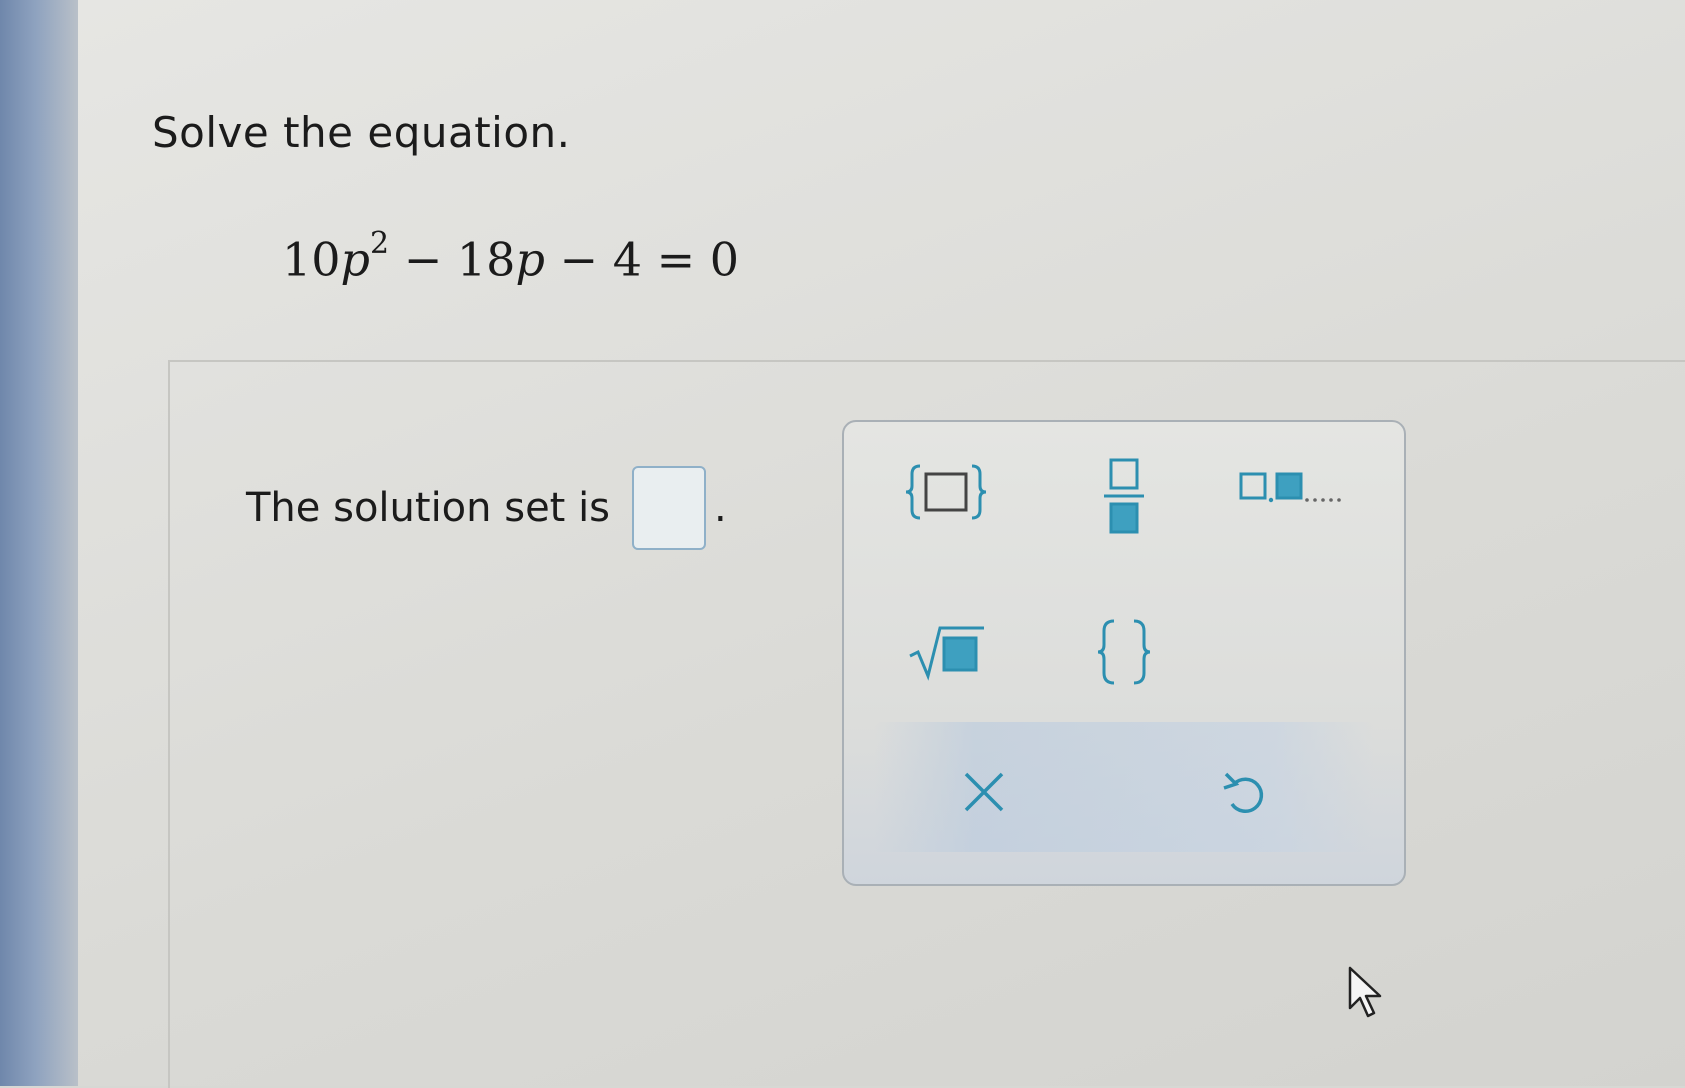  I want to click on clear-button, so click(984, 792).